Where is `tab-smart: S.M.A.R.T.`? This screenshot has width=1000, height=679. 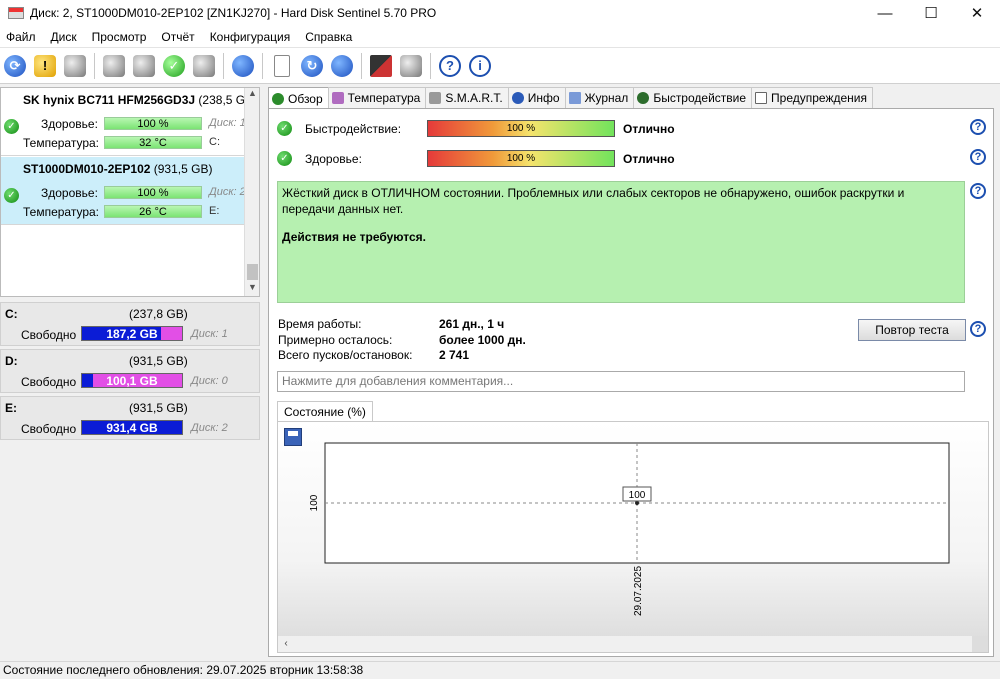 tab-smart: S.M.A.R.T. is located at coordinates (467, 97).